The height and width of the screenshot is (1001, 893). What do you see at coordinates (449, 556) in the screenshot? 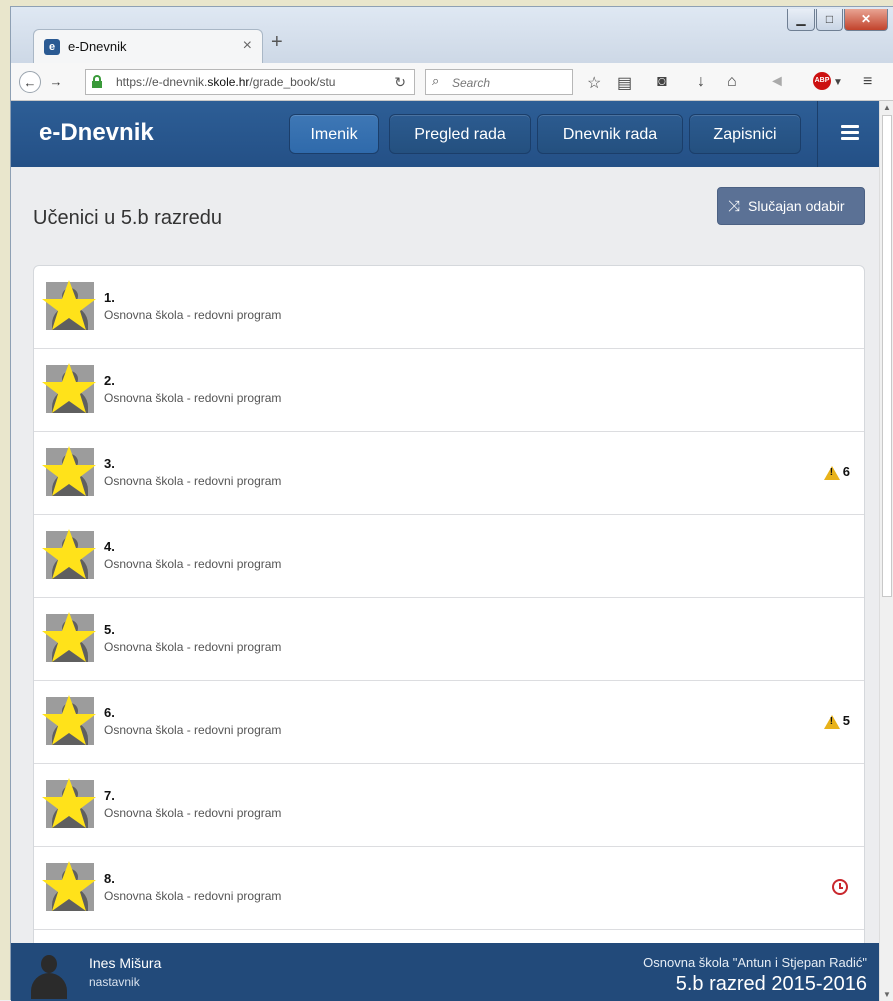
I see `student-row: 4. Osnovna škola - redovni program` at bounding box center [449, 556].